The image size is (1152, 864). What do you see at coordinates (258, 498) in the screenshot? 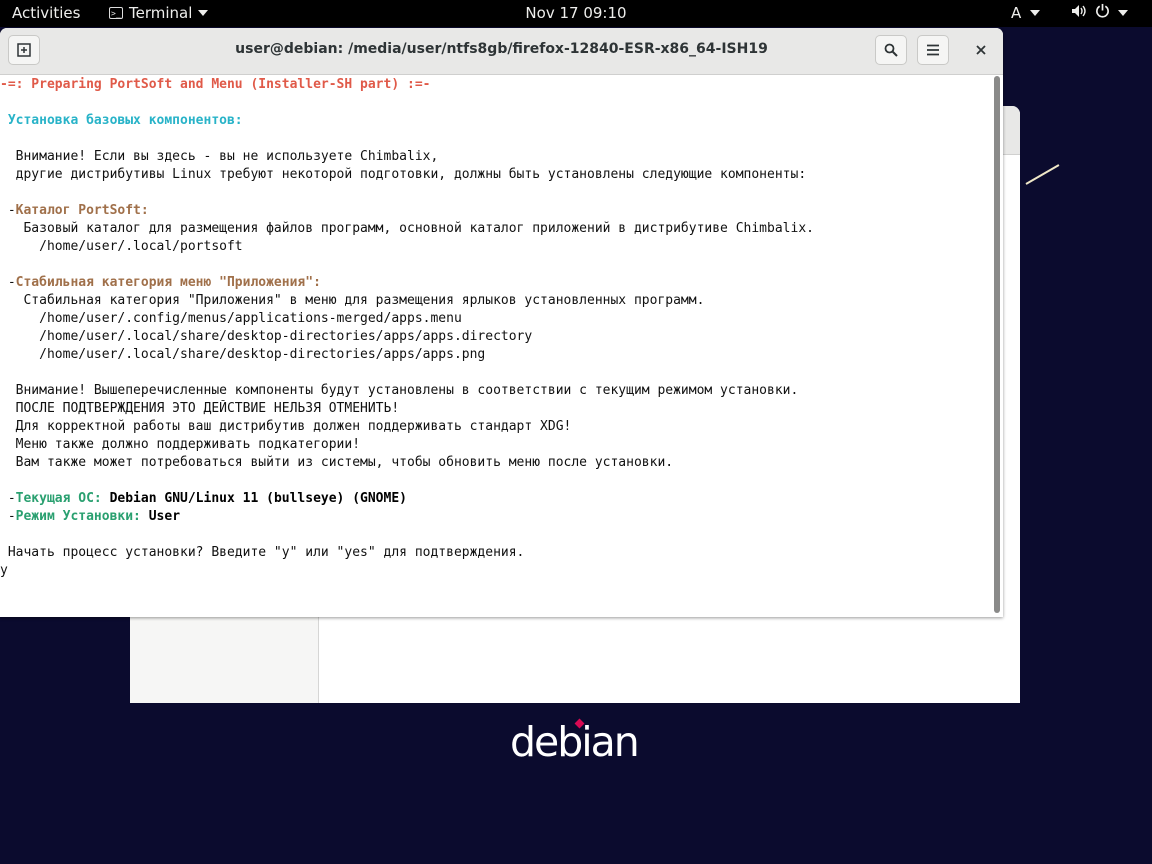
I see `os-value: Debian GNU/Linux 11 (bullseye) (GNOME)` at bounding box center [258, 498].